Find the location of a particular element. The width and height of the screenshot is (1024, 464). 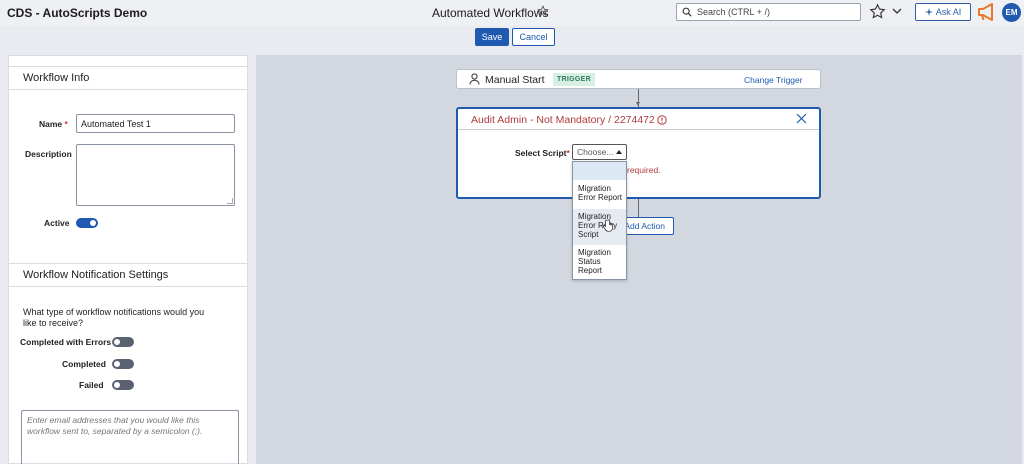

dropdown-option: Migration Error Report is located at coordinates (599, 193).